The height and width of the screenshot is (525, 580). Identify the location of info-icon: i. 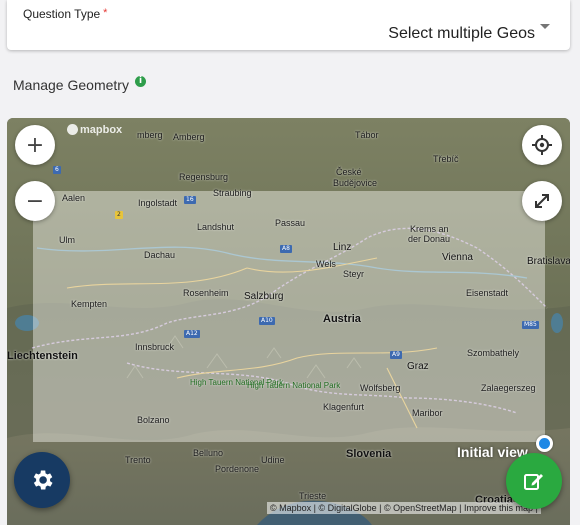
(140, 81).